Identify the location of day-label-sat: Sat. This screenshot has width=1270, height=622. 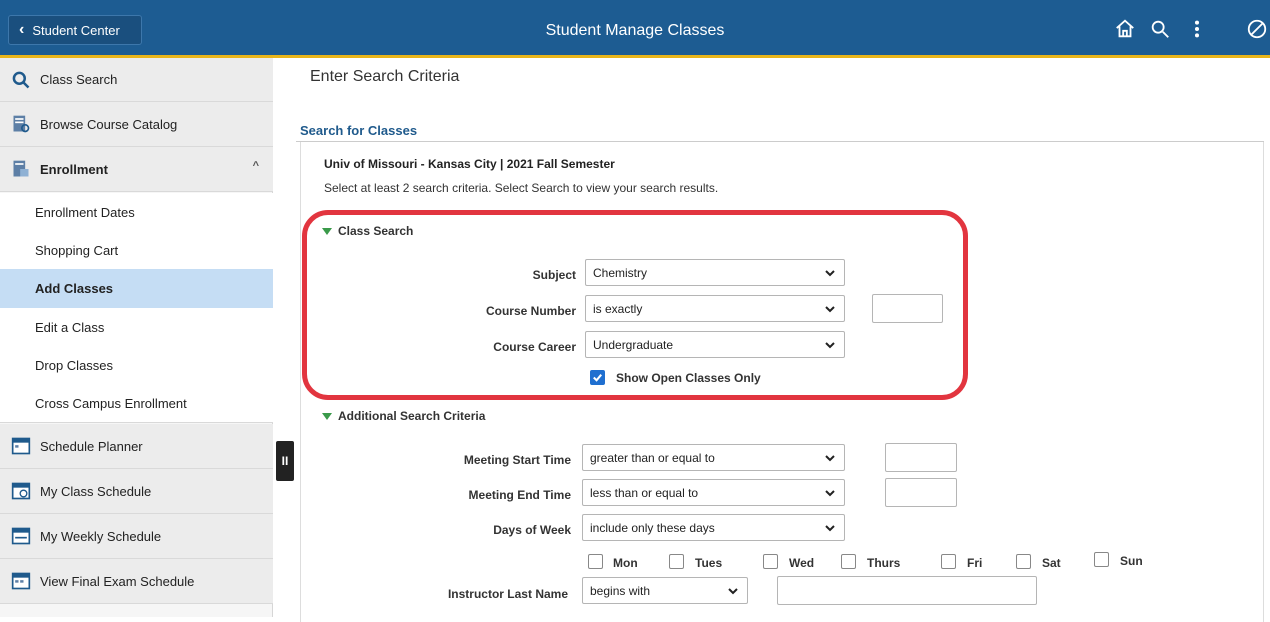
(1051, 563).